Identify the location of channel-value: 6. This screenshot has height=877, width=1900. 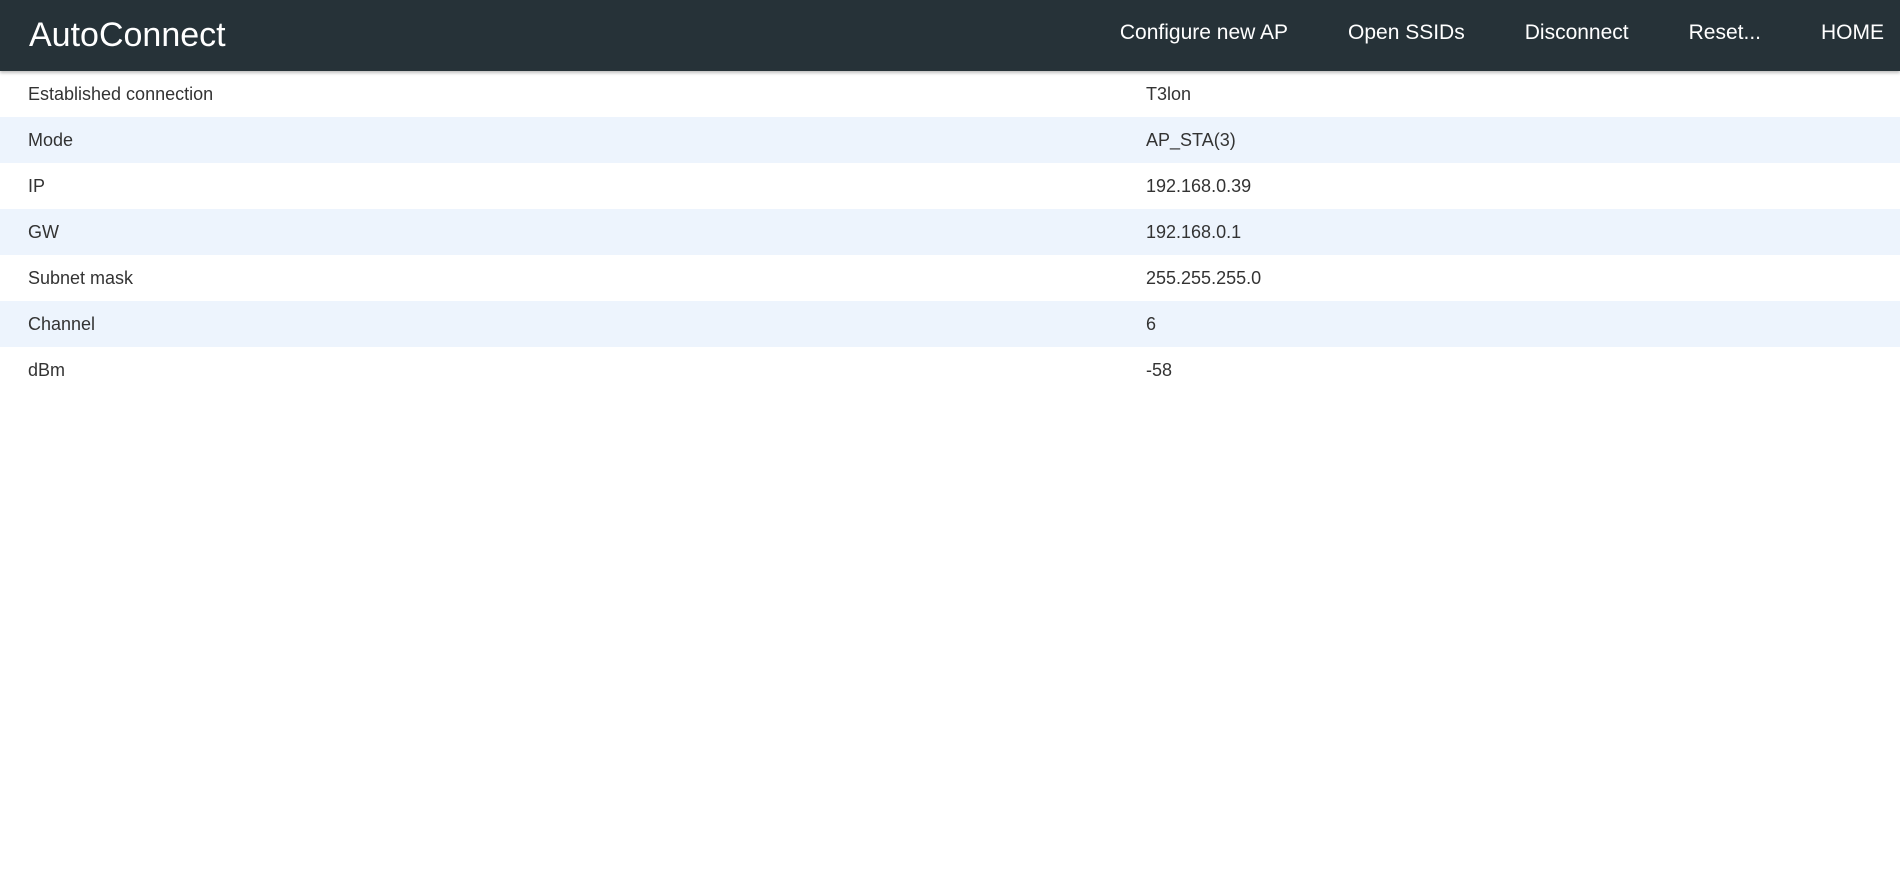
(1151, 323).